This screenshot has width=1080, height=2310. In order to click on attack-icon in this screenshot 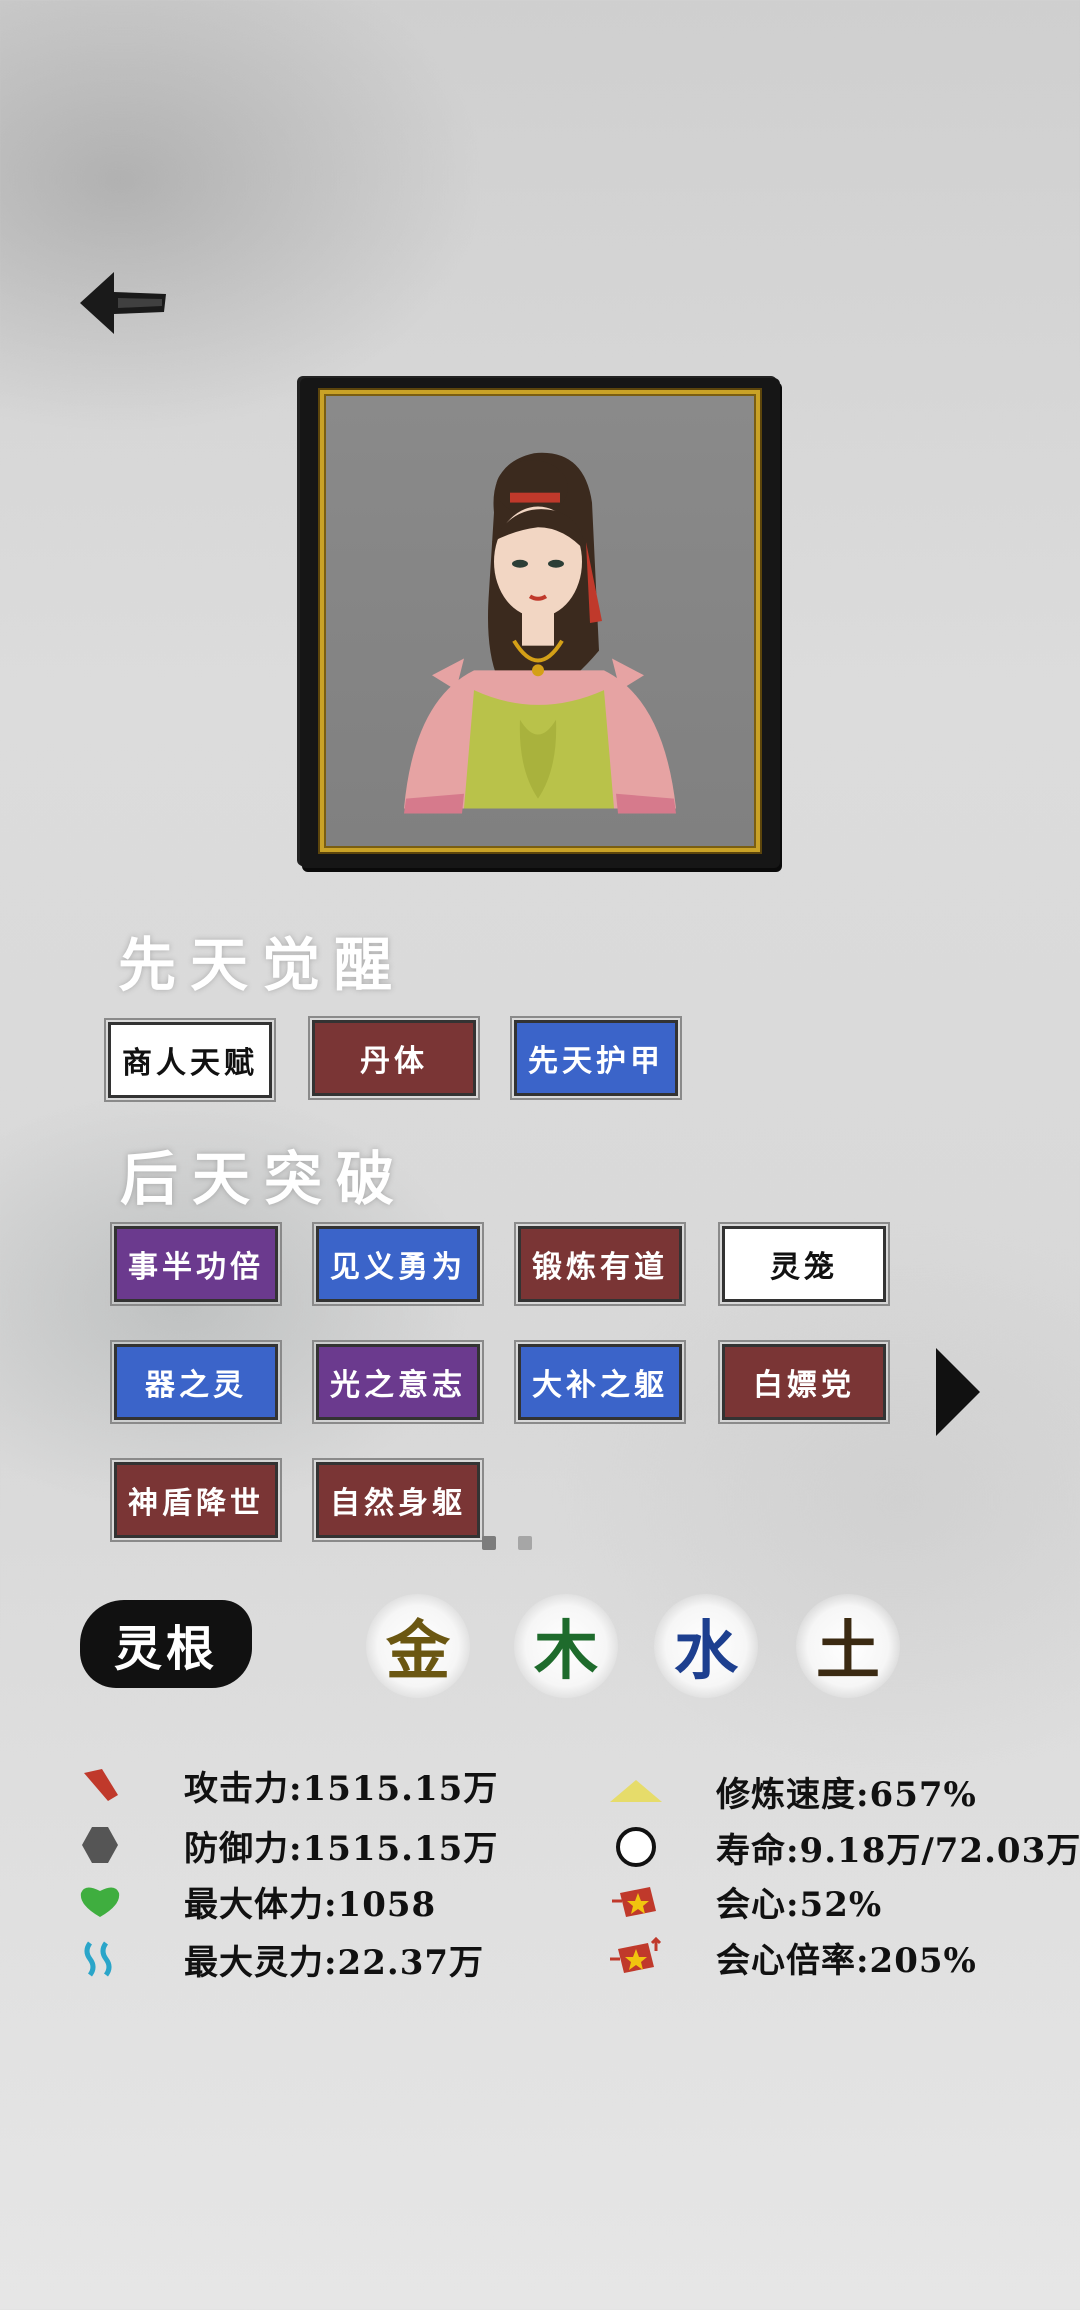, I will do `click(100, 1785)`.